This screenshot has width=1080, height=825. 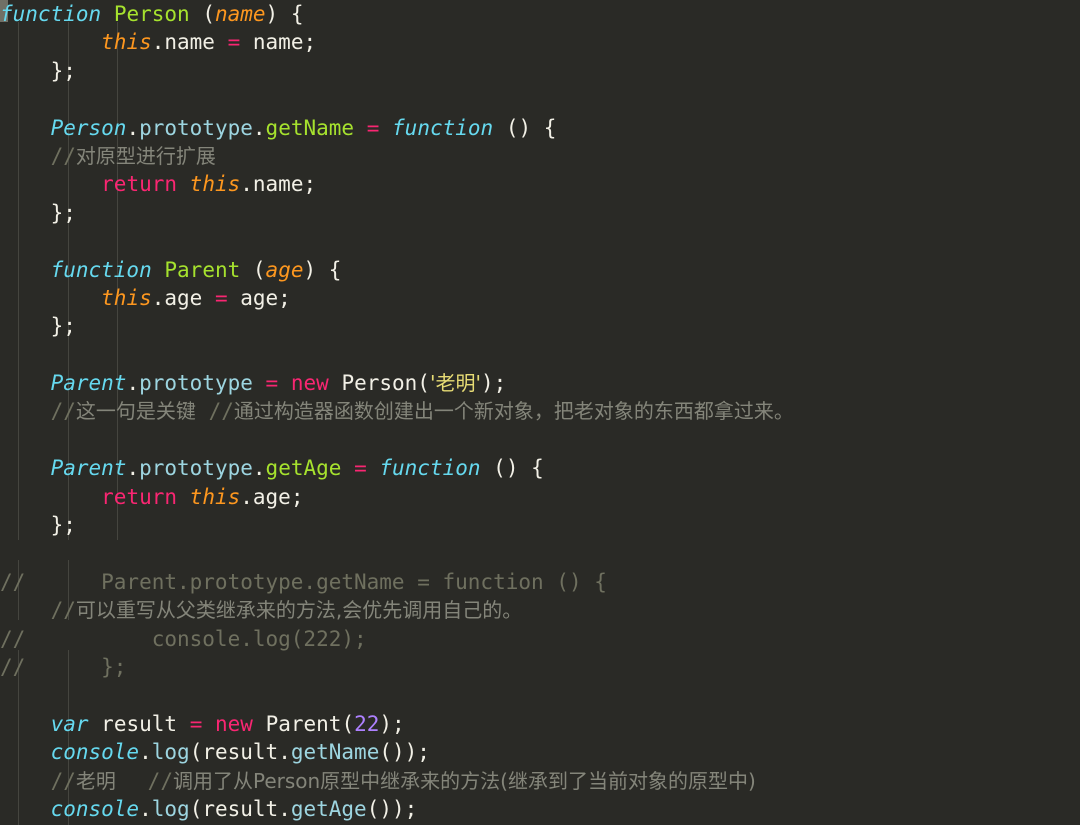 I want to click on keyword-new: new, so click(x=234, y=723).